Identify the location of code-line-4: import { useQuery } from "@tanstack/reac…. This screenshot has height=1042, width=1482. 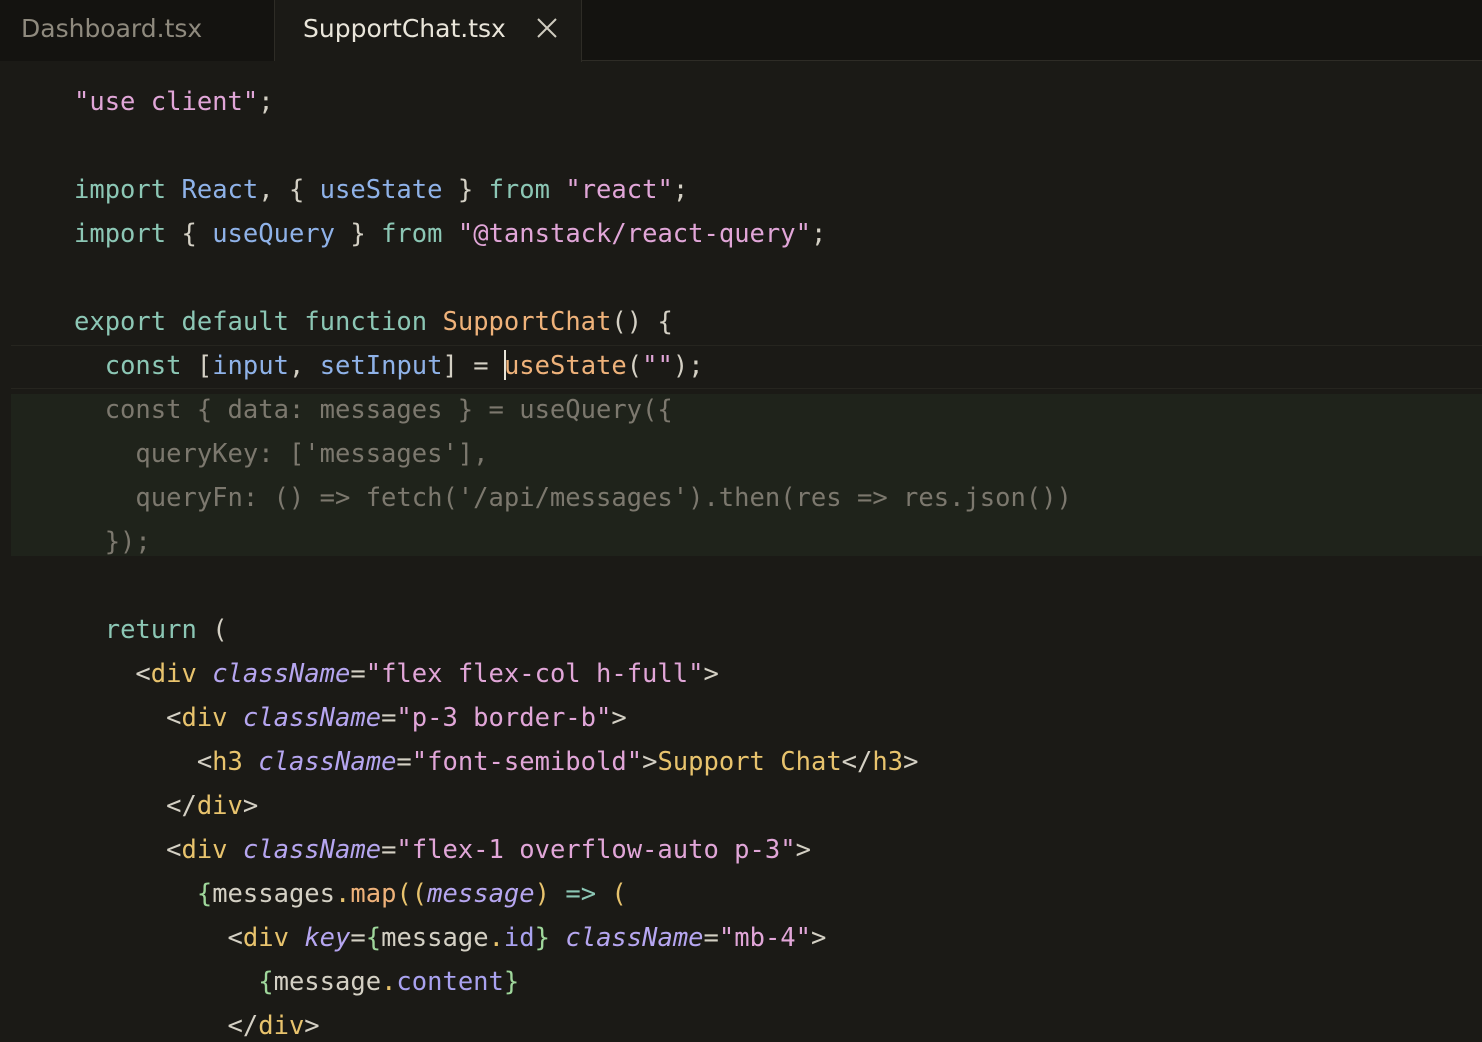
(450, 234).